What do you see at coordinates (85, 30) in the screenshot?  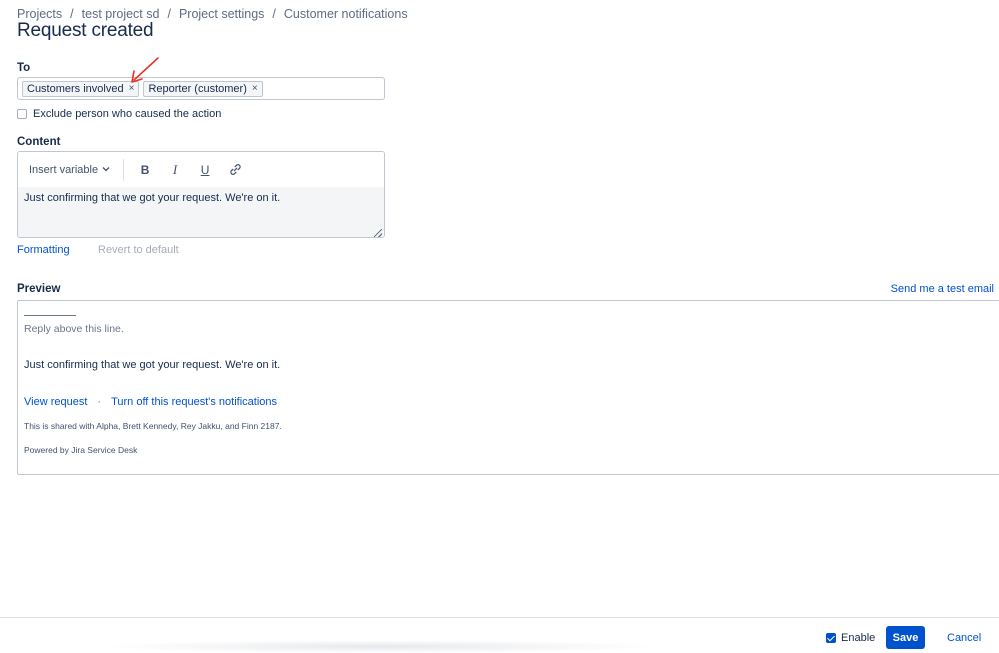 I see `page-title: Request created` at bounding box center [85, 30].